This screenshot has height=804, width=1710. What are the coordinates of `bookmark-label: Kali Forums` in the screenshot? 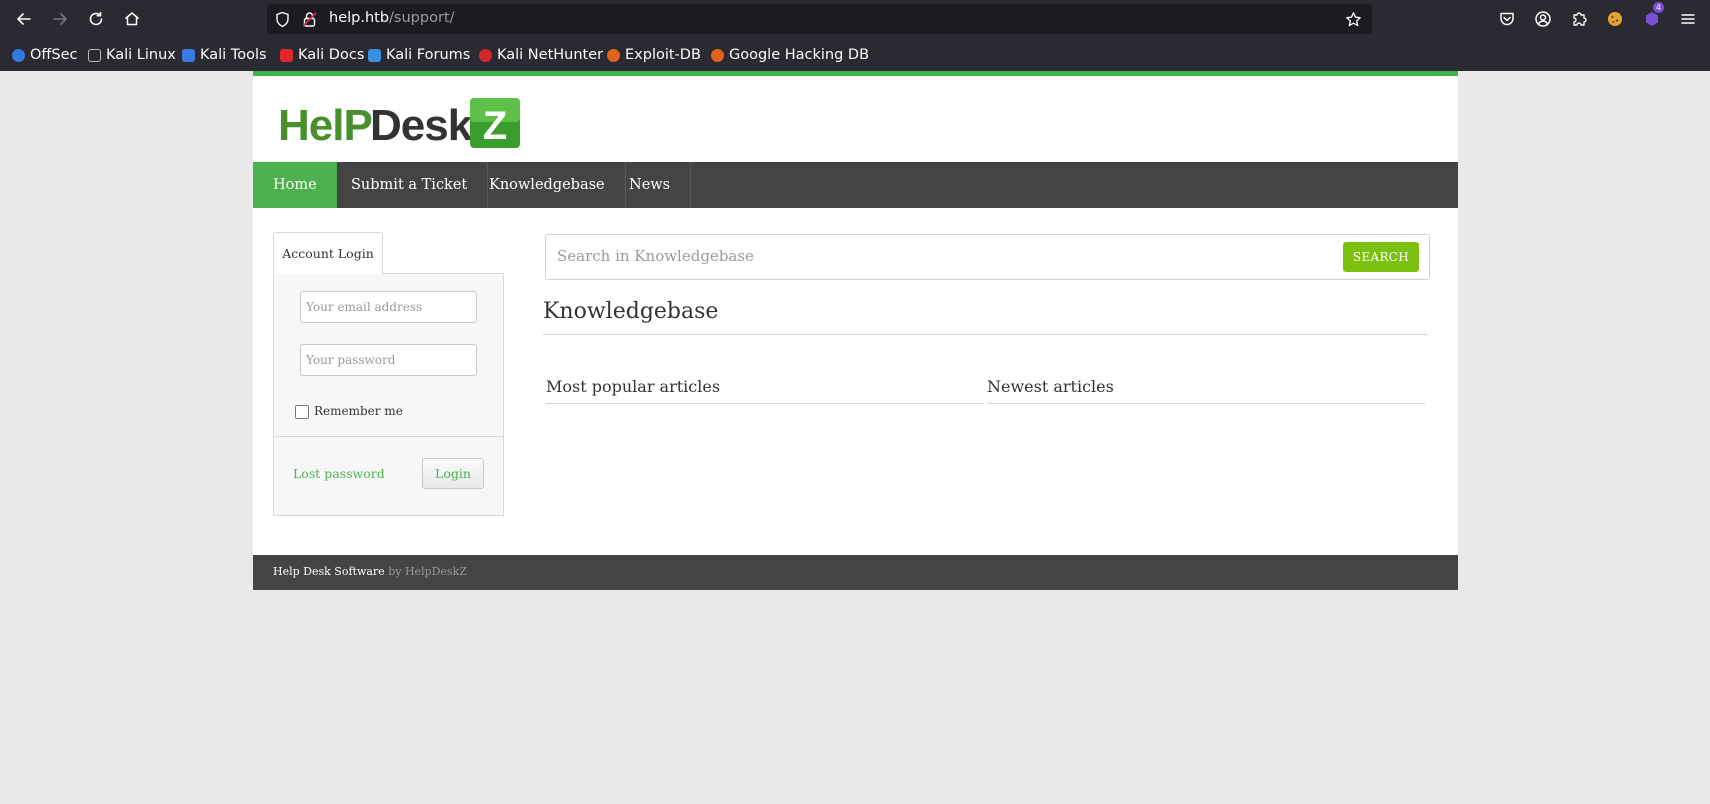 It's located at (428, 55).